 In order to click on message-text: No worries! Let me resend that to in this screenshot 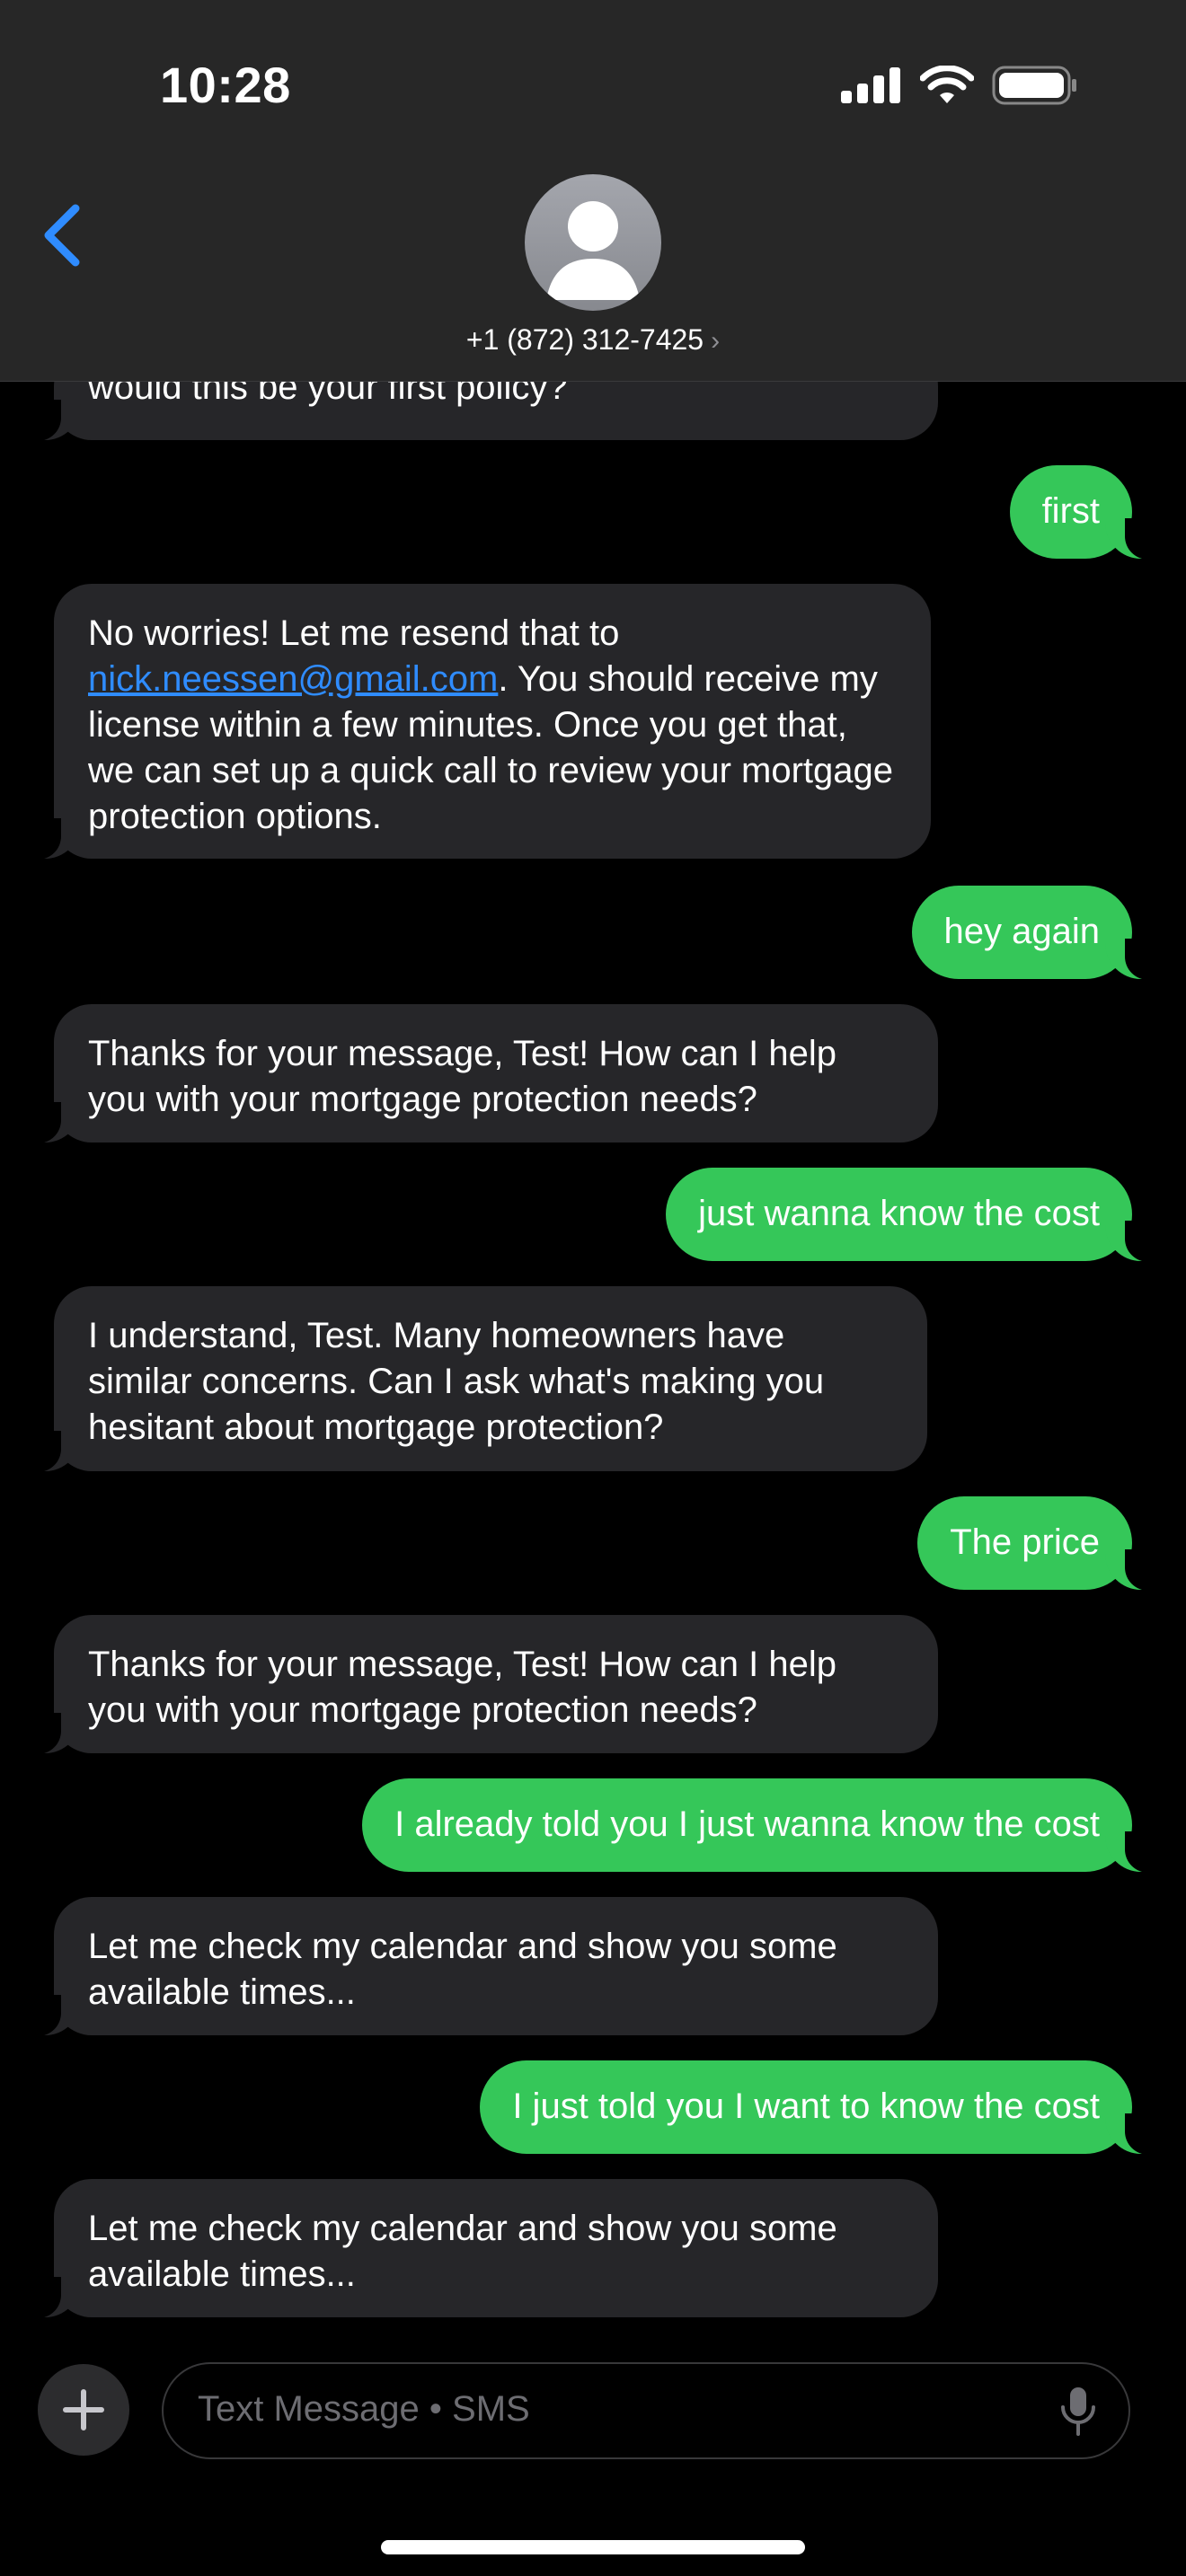, I will do `click(354, 633)`.